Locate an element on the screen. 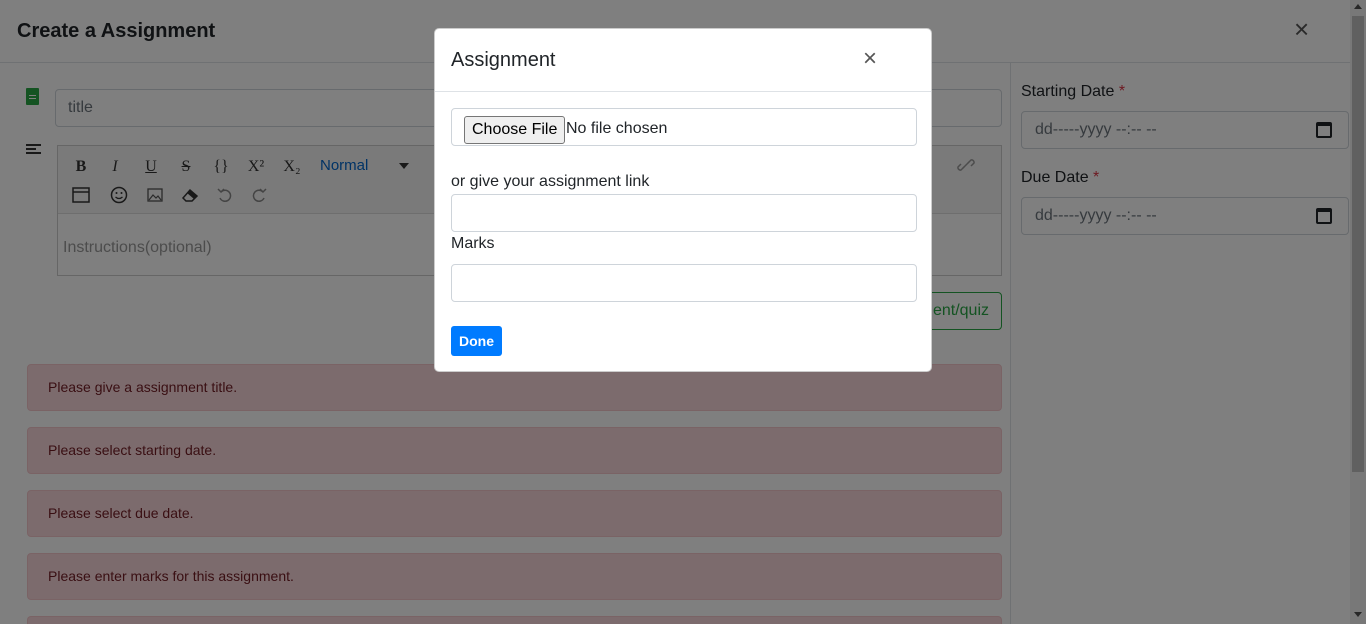  choose-file-button: Choose File is located at coordinates (515, 130).